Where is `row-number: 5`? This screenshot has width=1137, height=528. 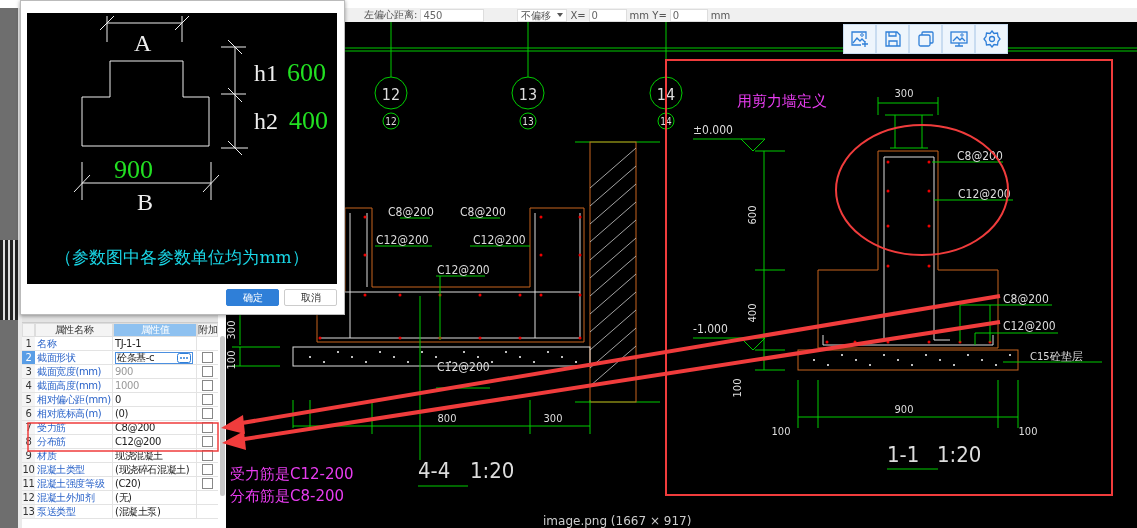
row-number: 5 is located at coordinates (28, 400).